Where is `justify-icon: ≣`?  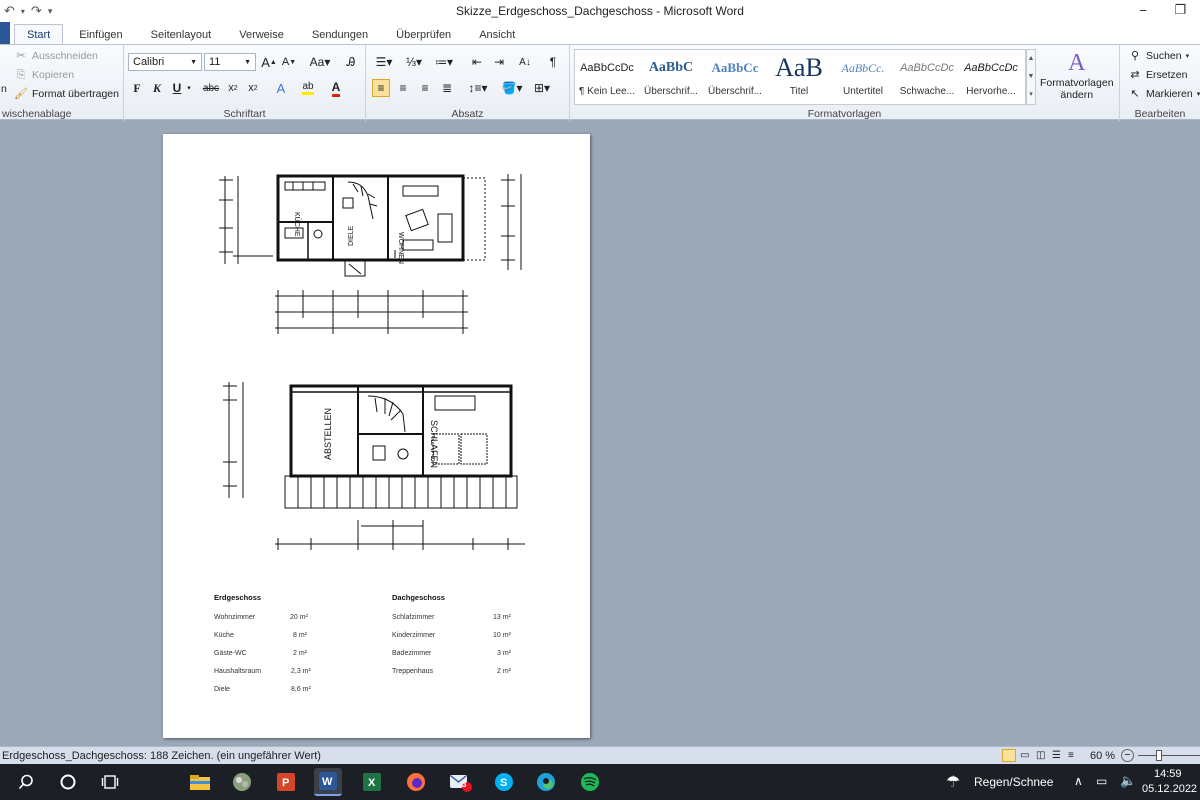 justify-icon: ≣ is located at coordinates (447, 88).